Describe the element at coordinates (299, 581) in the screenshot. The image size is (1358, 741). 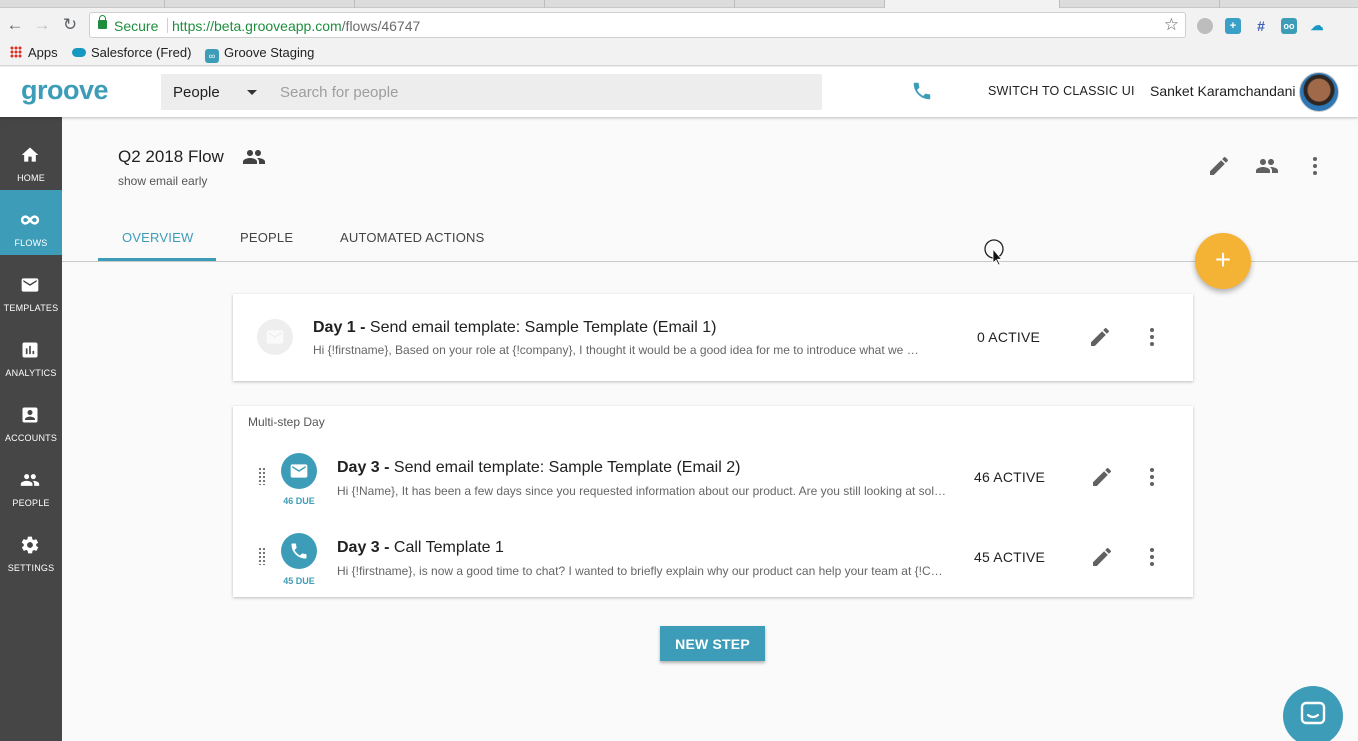
I see `due-count: 45 DUE` at that location.